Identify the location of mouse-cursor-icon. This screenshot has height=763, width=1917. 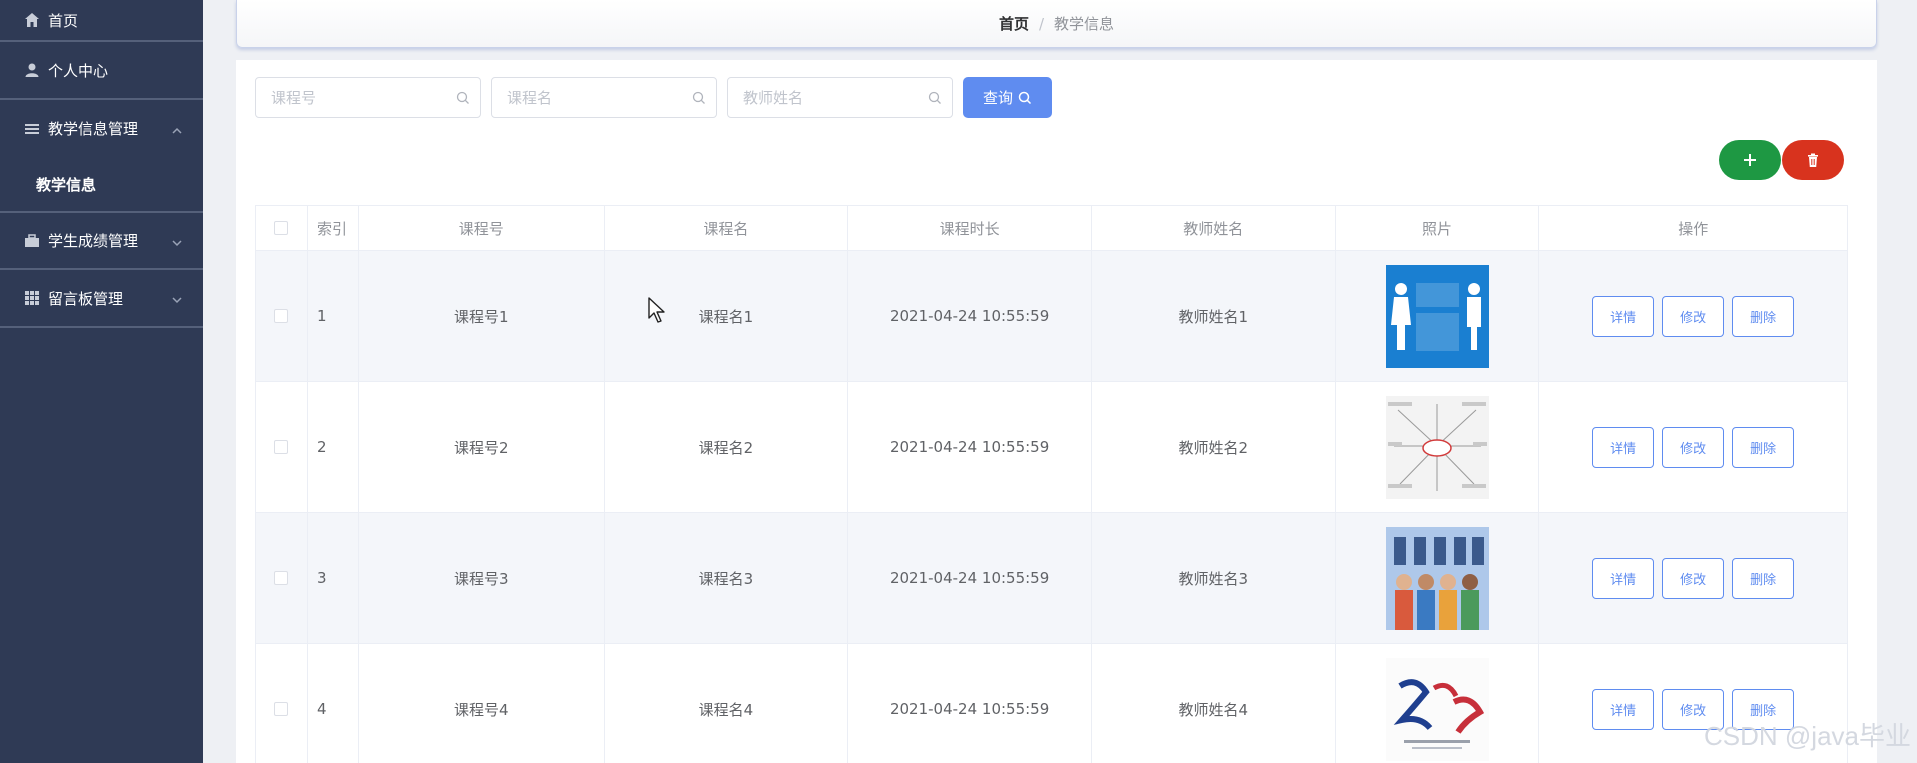
(658, 312).